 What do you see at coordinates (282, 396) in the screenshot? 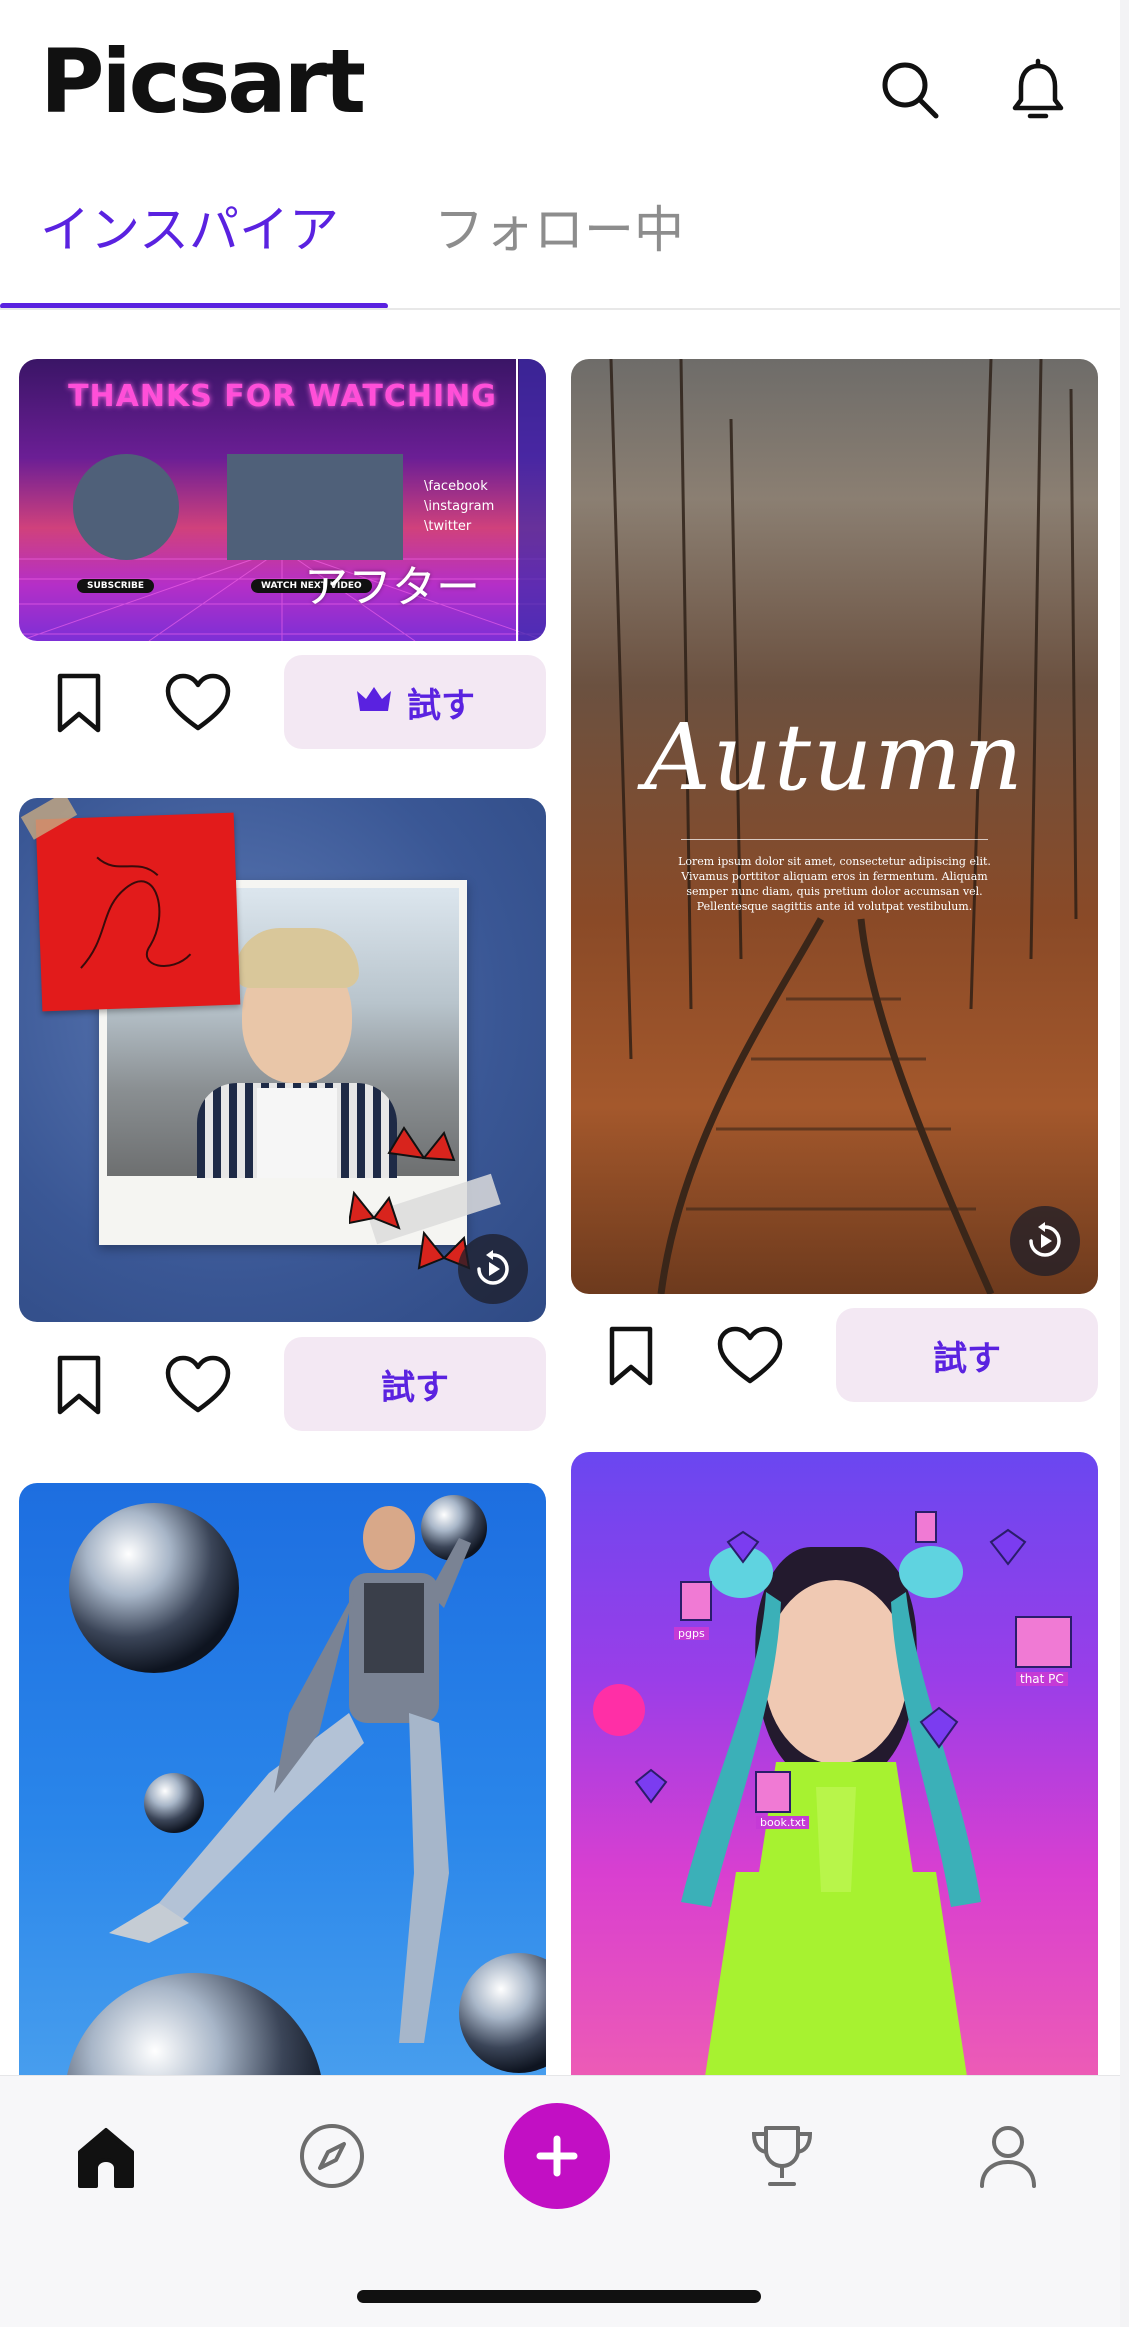
I see `card-thanks-title: THANKS FOR WATCHING` at bounding box center [282, 396].